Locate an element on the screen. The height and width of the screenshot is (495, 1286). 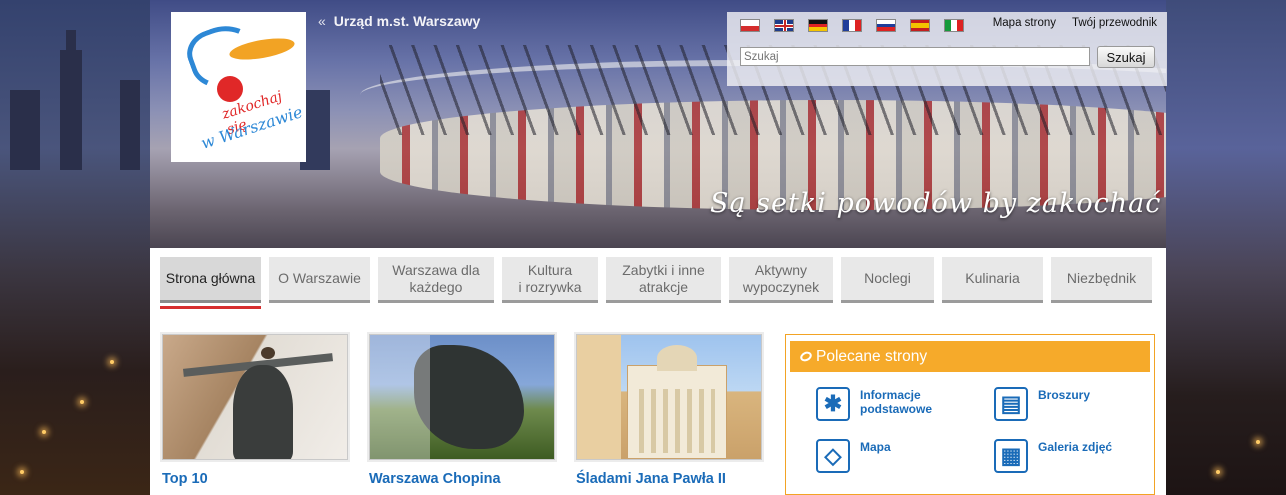
city-hall-link-label: Urząd m.st. Warszawy is located at coordinates (407, 21).